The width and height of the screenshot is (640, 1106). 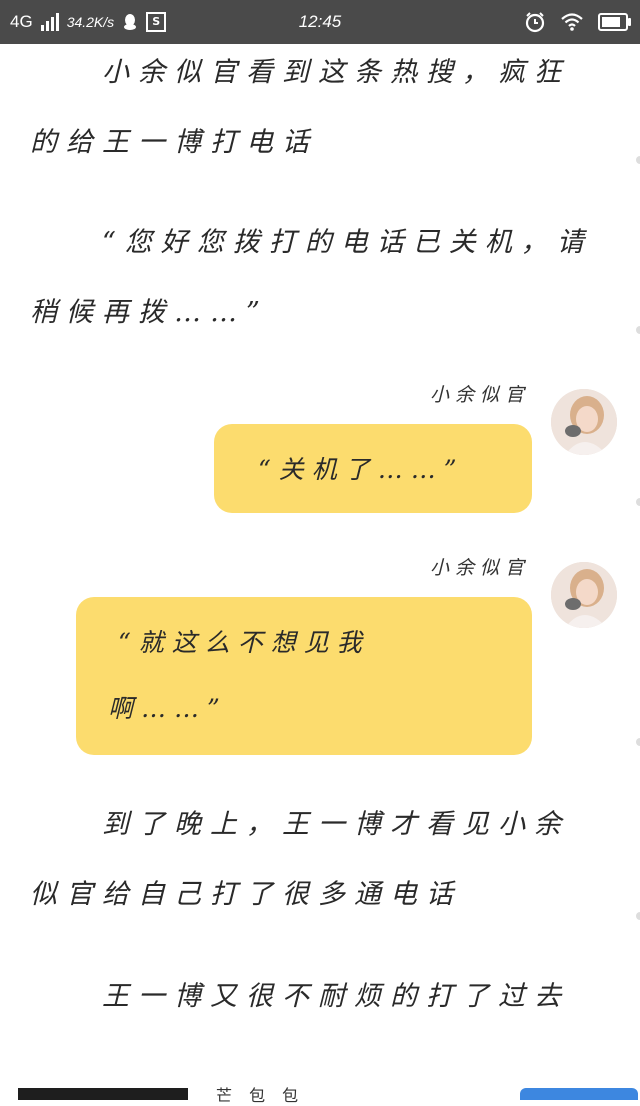 What do you see at coordinates (320, 1095) in the screenshot?
I see `bottom-recommendation: 芒 包 包` at bounding box center [320, 1095].